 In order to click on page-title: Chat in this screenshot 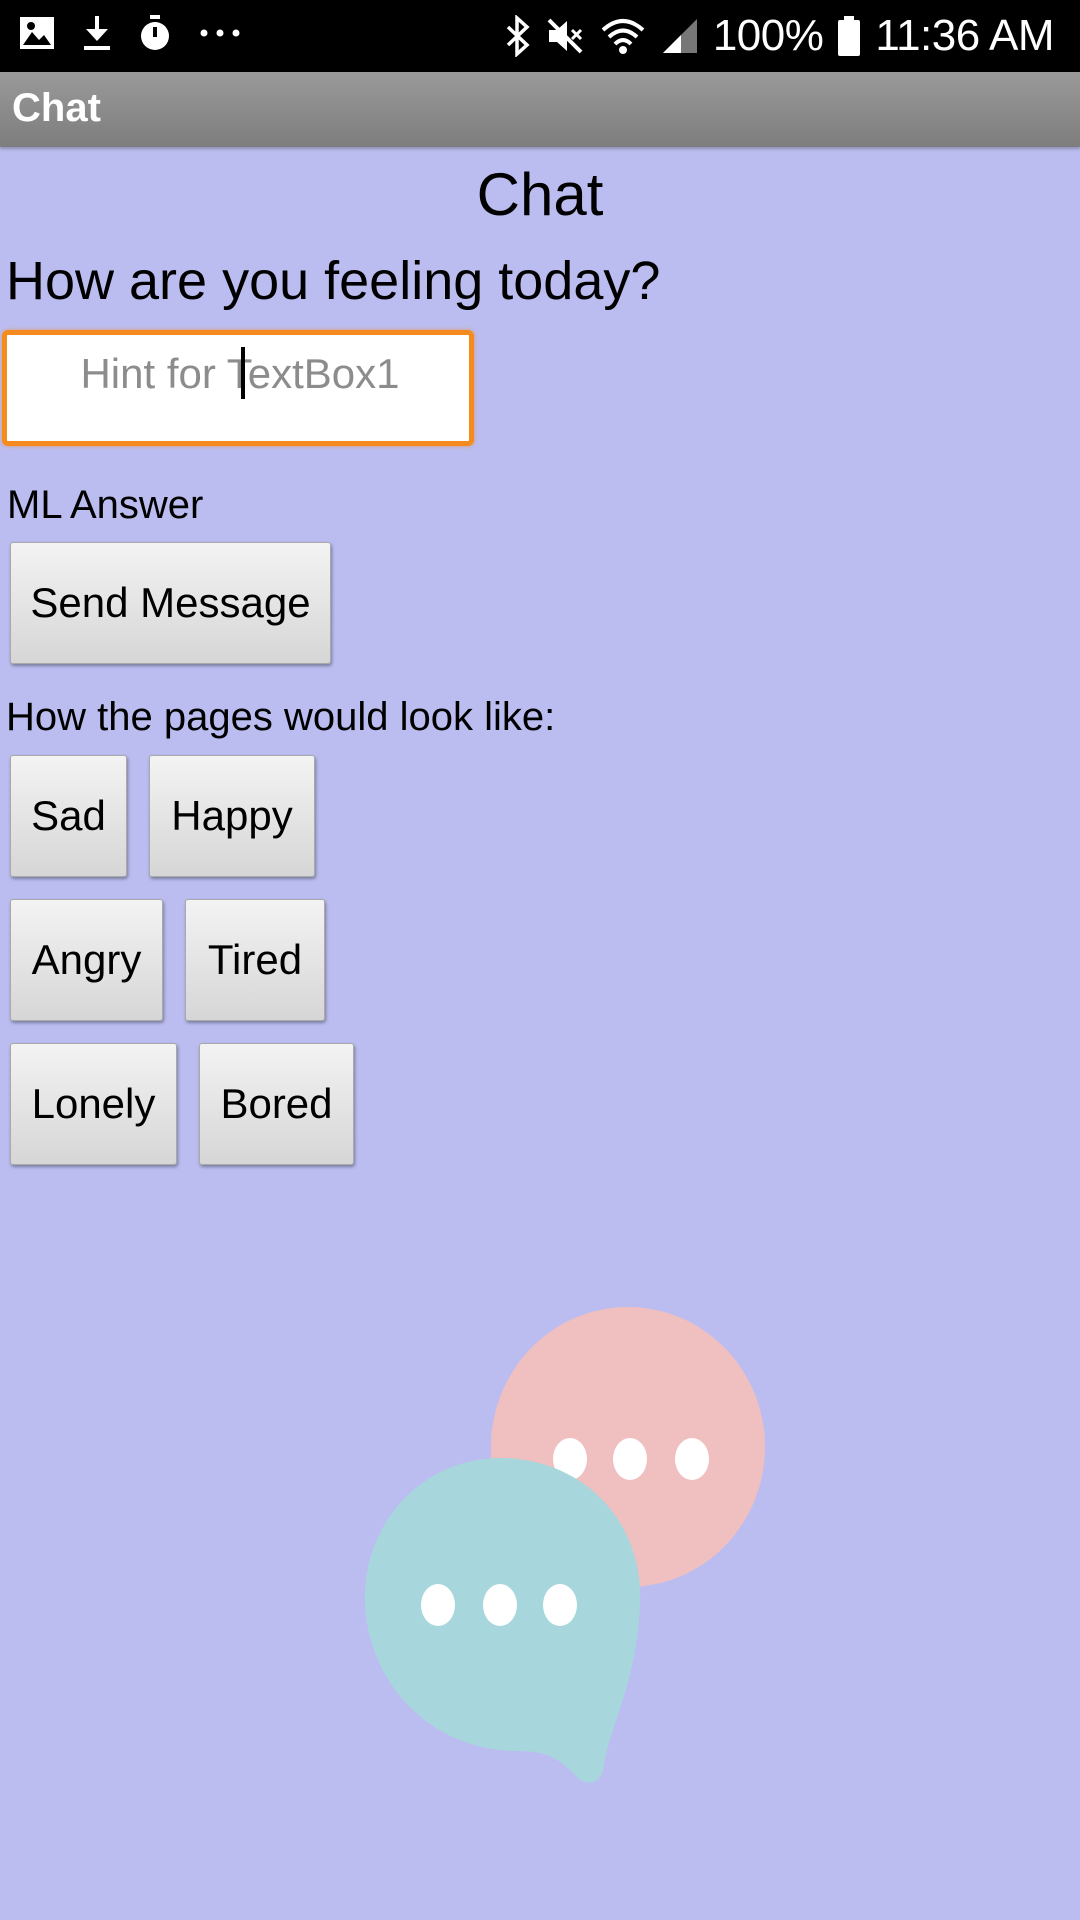, I will do `click(540, 194)`.